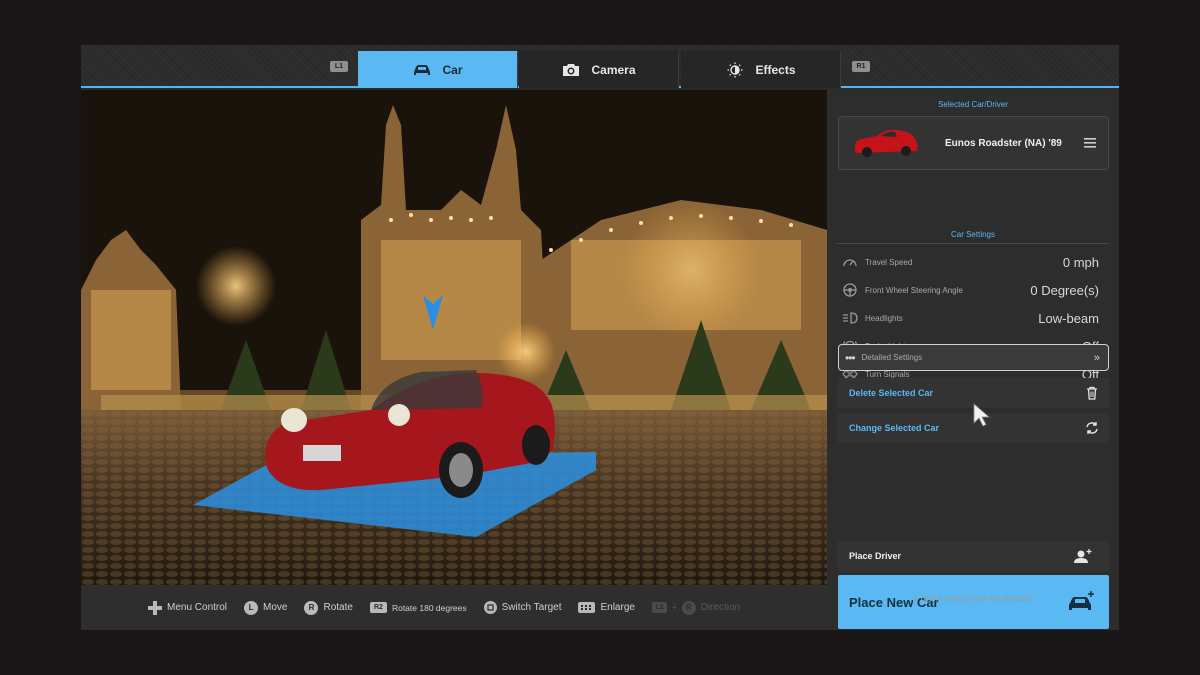 Image resolution: width=1200 pixels, height=675 pixels. What do you see at coordinates (452, 69) in the screenshot?
I see `tab-car-label: Car` at bounding box center [452, 69].